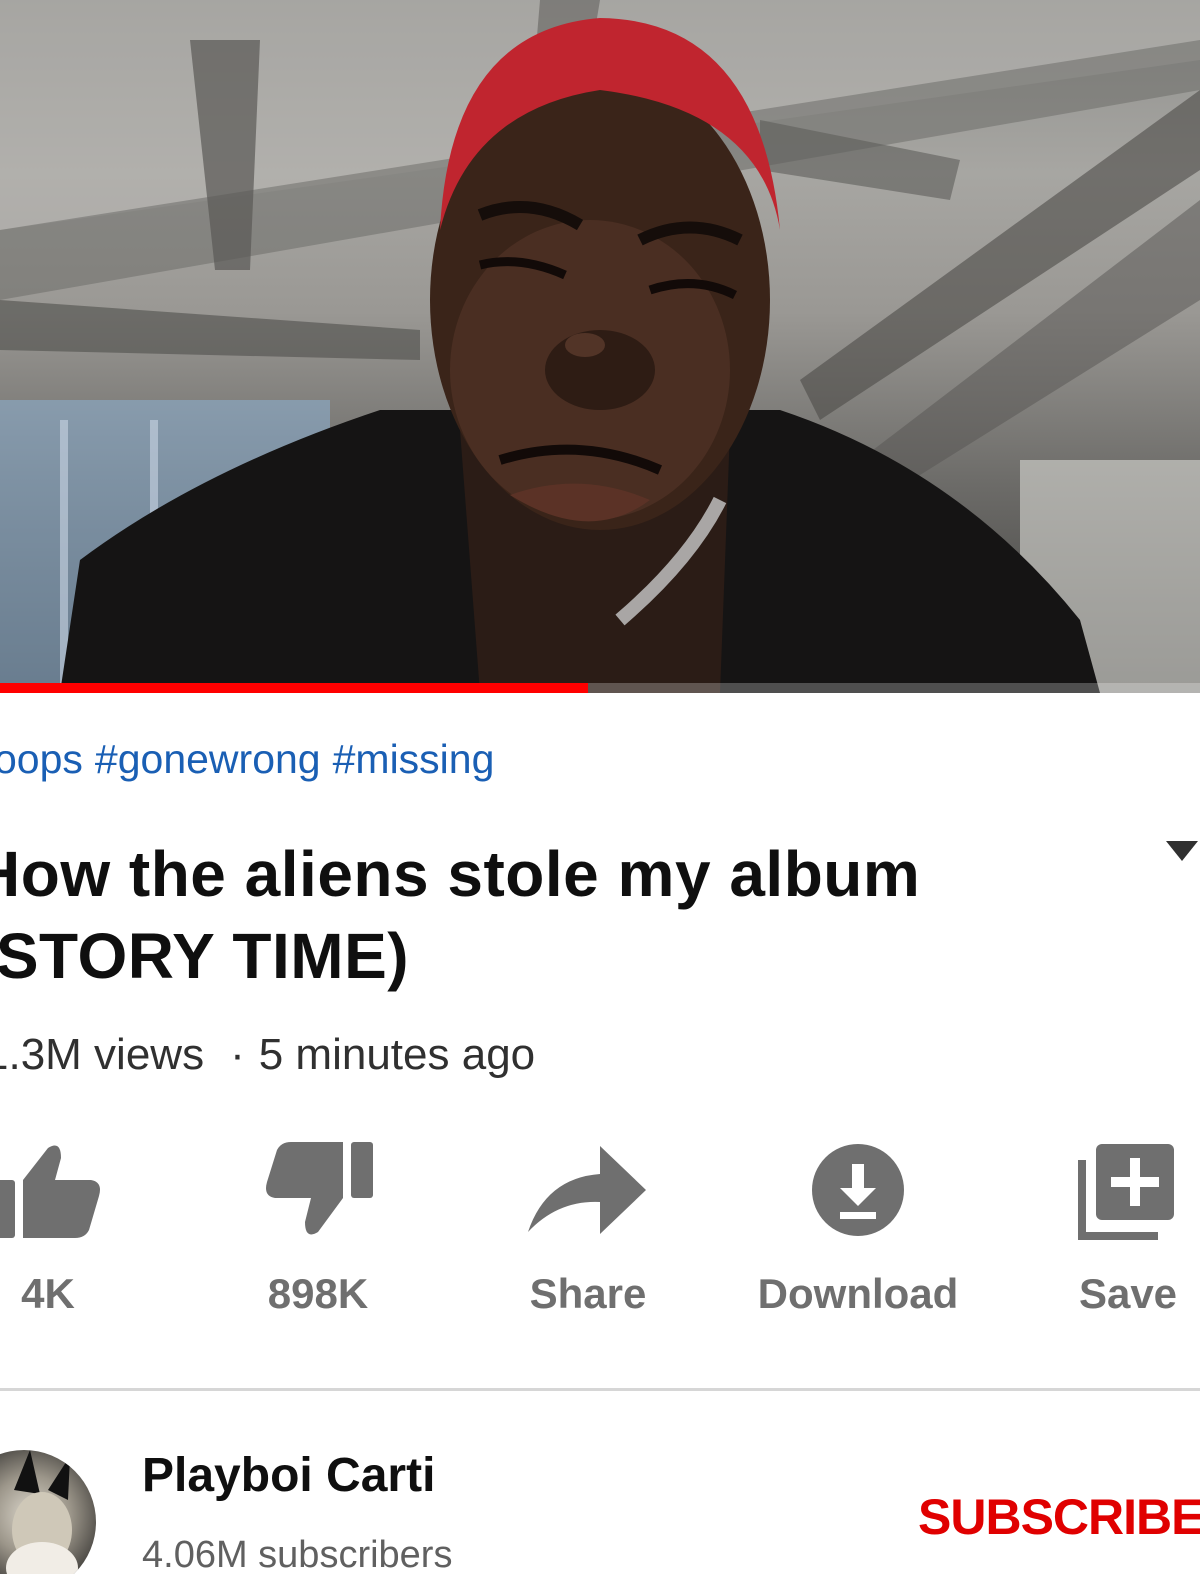 The image size is (1200, 1574). What do you see at coordinates (318, 1293) in the screenshot?
I see `dislike-count: 898K` at bounding box center [318, 1293].